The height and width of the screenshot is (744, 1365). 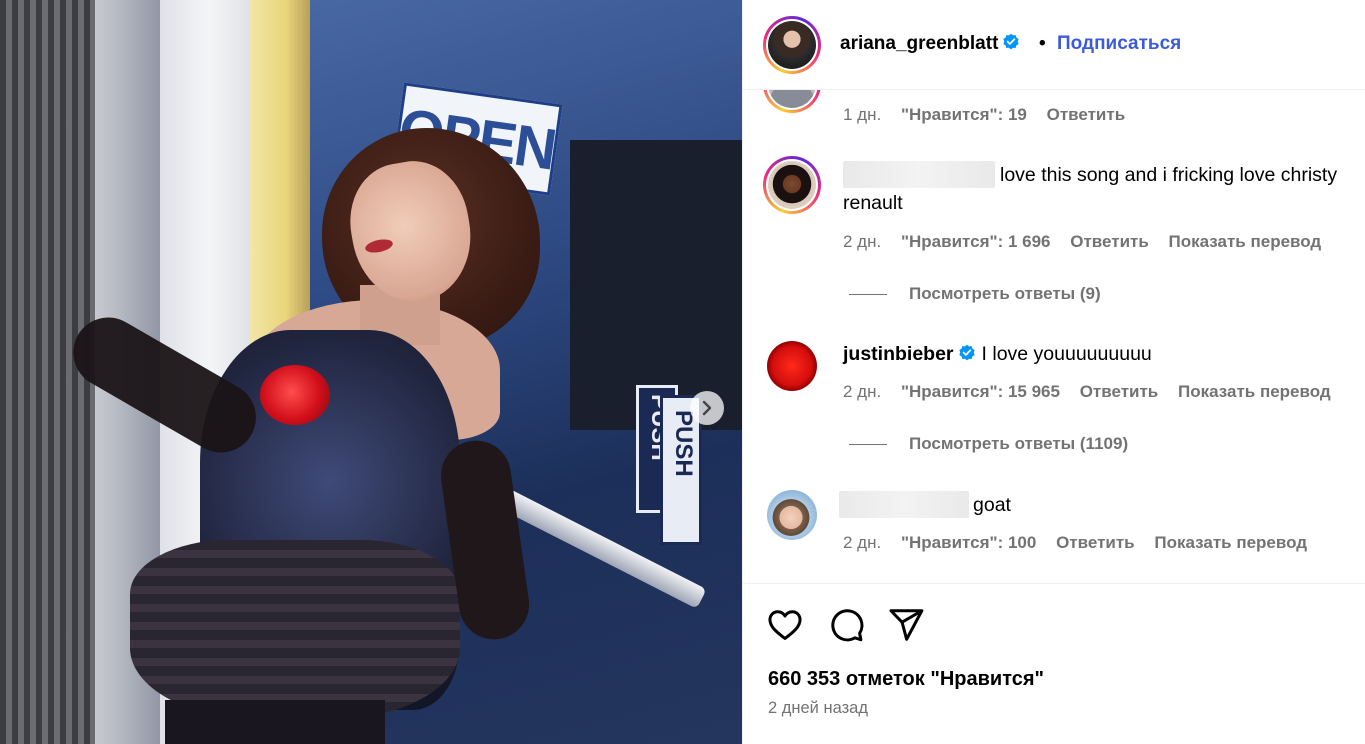 What do you see at coordinates (1066, 354) in the screenshot?
I see `comment-text: I love youuuuuuuuu` at bounding box center [1066, 354].